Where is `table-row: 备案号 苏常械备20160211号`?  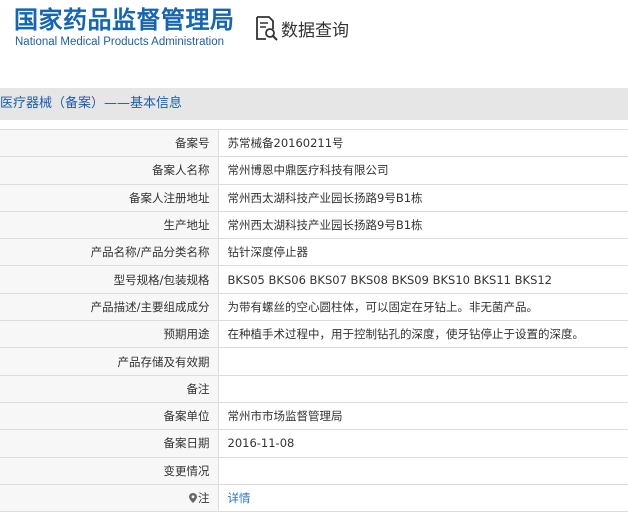
table-row: 备案号 苏常械备20160211号 is located at coordinates (314, 143).